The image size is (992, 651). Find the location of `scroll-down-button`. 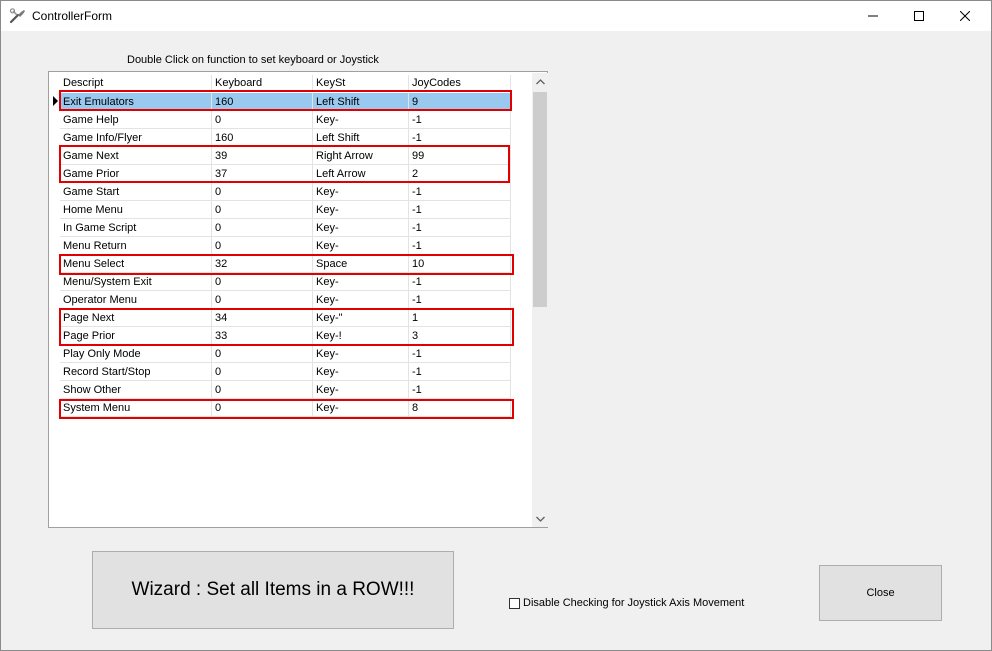

scroll-down-button is located at coordinates (540, 518).